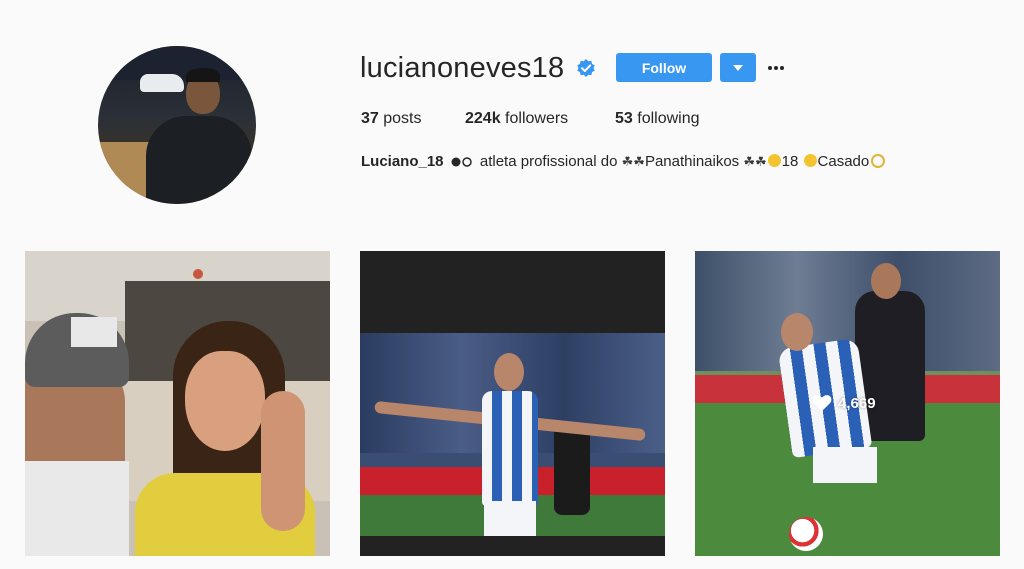 This screenshot has height=569, width=1024. I want to click on photo-player, so click(510, 448).